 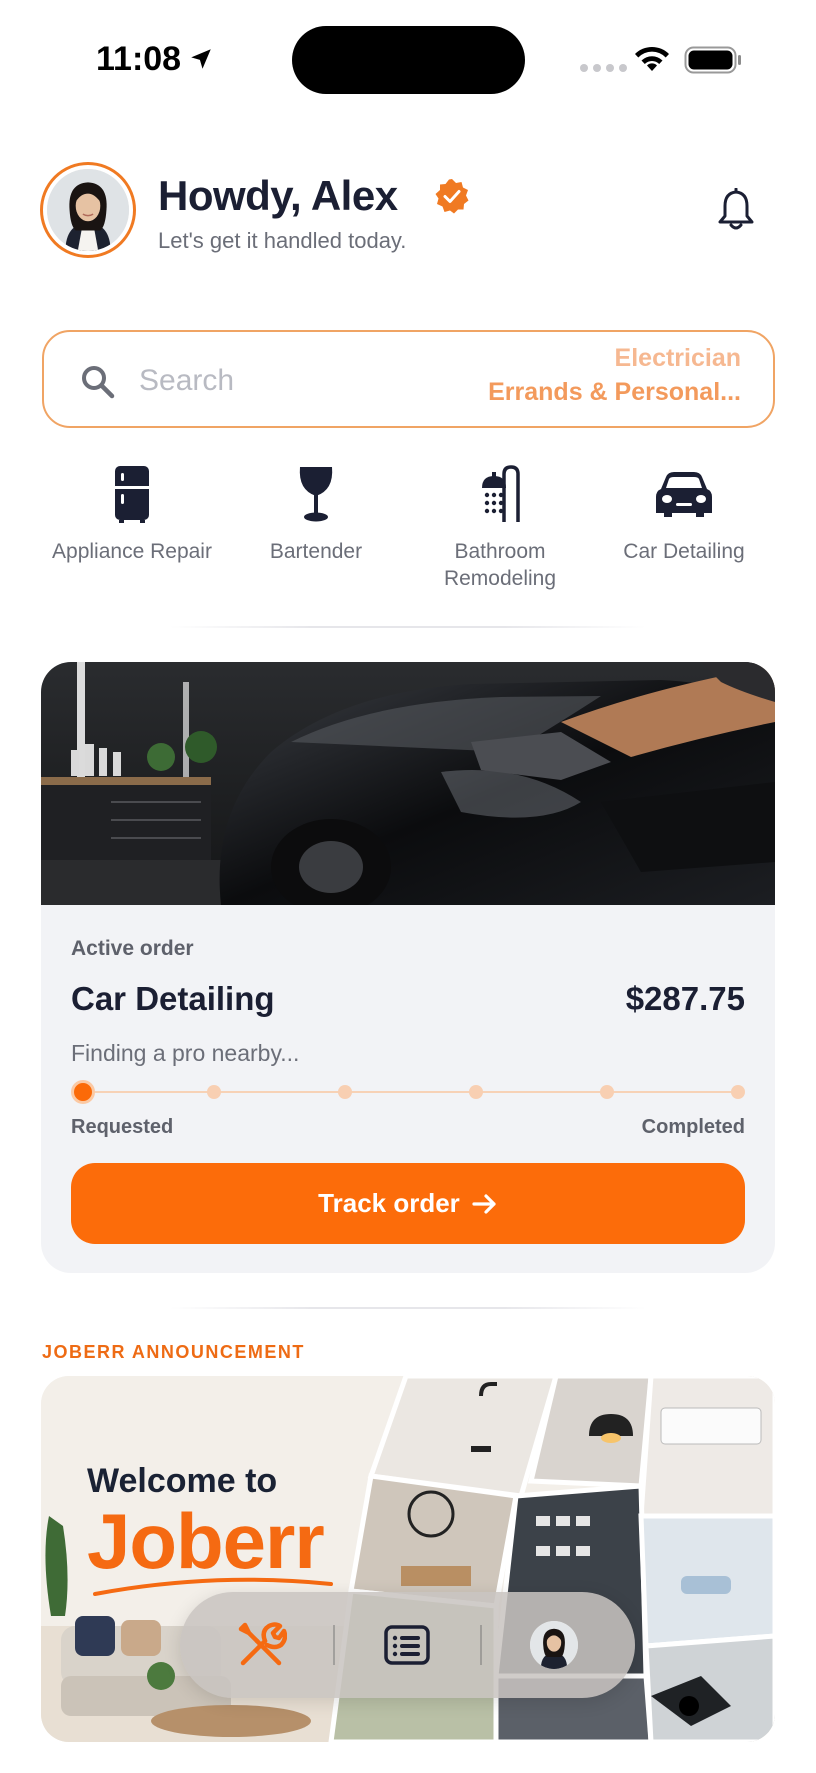 What do you see at coordinates (484, 1203) in the screenshot?
I see `arrow-right-icon` at bounding box center [484, 1203].